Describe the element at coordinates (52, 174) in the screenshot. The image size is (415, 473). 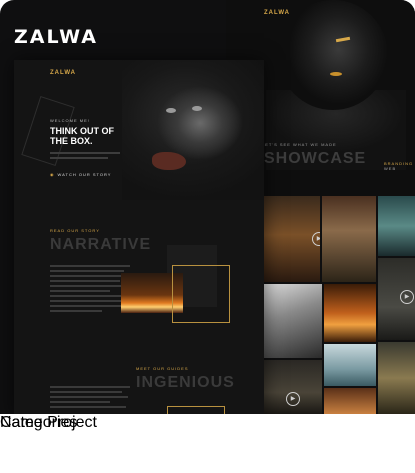
I see `play-icon: ◉` at that location.